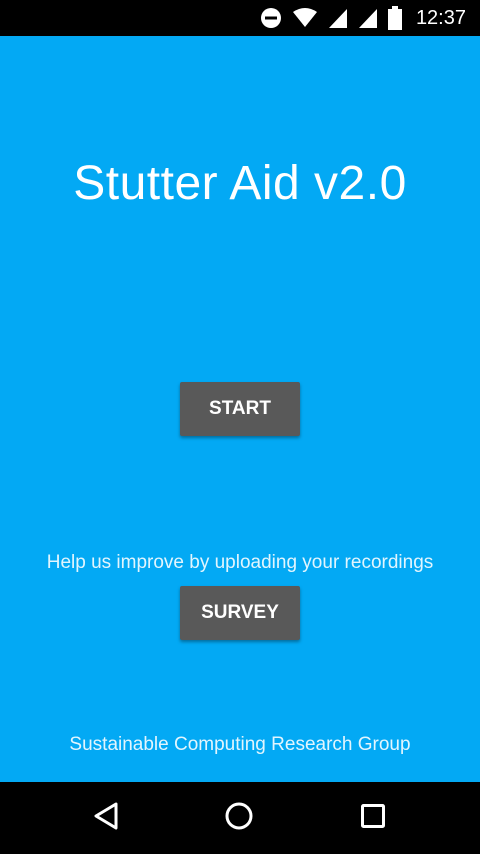 This screenshot has width=480, height=854. I want to click on wifi-icon, so click(305, 18).